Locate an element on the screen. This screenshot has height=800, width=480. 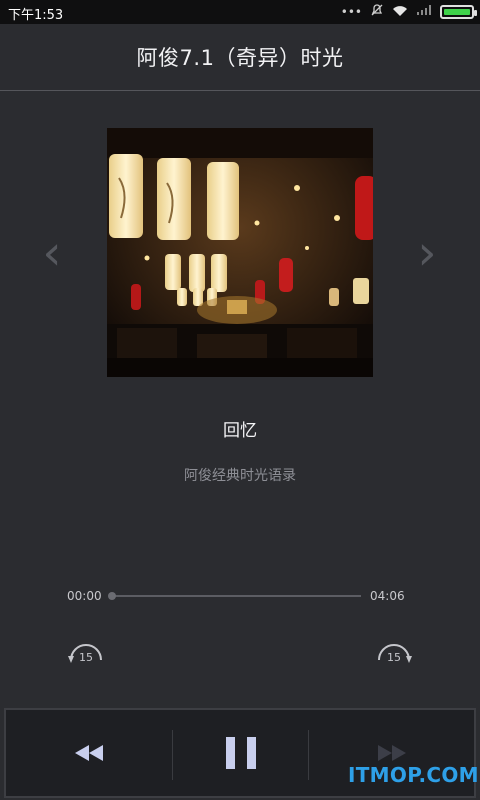
rewind-button is located at coordinates (89, 753).